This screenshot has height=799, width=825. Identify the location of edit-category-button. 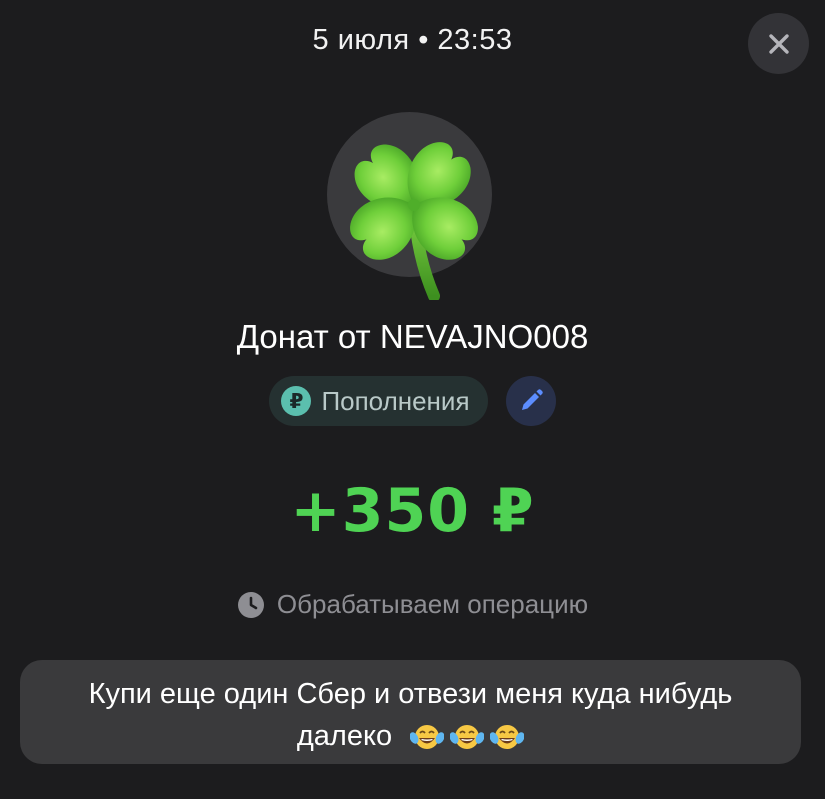
(530, 401).